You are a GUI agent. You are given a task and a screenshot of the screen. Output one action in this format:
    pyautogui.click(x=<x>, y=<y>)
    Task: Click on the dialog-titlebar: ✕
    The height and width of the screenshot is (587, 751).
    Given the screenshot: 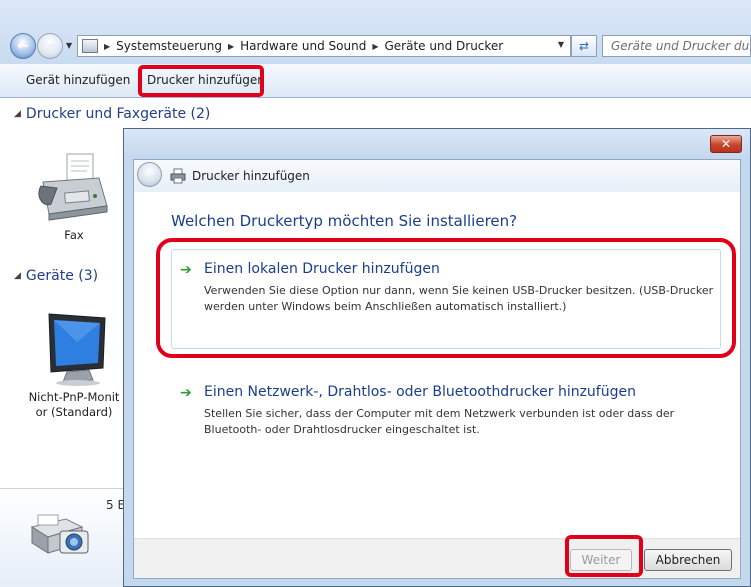 What is the action you would take?
    pyautogui.click(x=437, y=144)
    